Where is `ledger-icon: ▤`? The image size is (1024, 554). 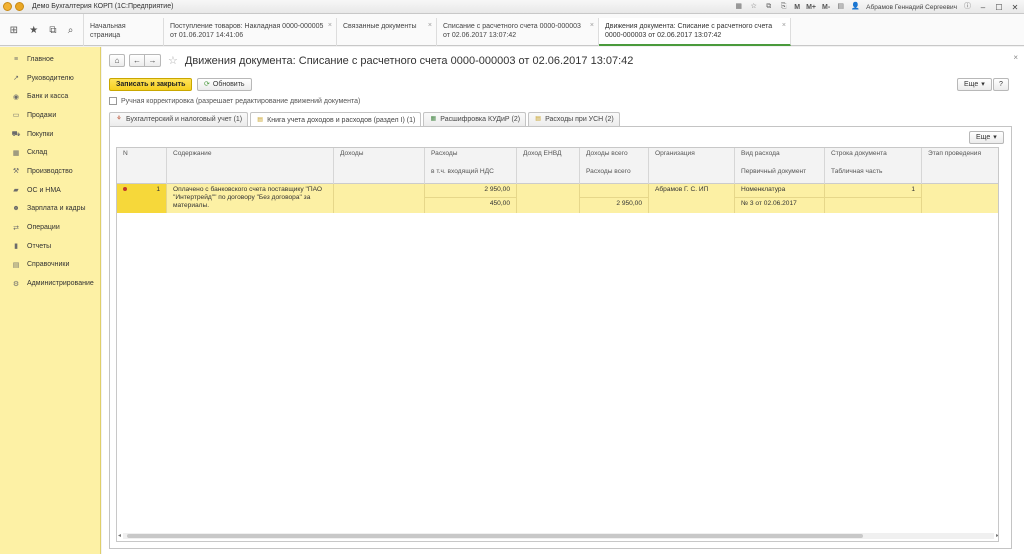 ledger-icon: ▤ is located at coordinates (260, 119).